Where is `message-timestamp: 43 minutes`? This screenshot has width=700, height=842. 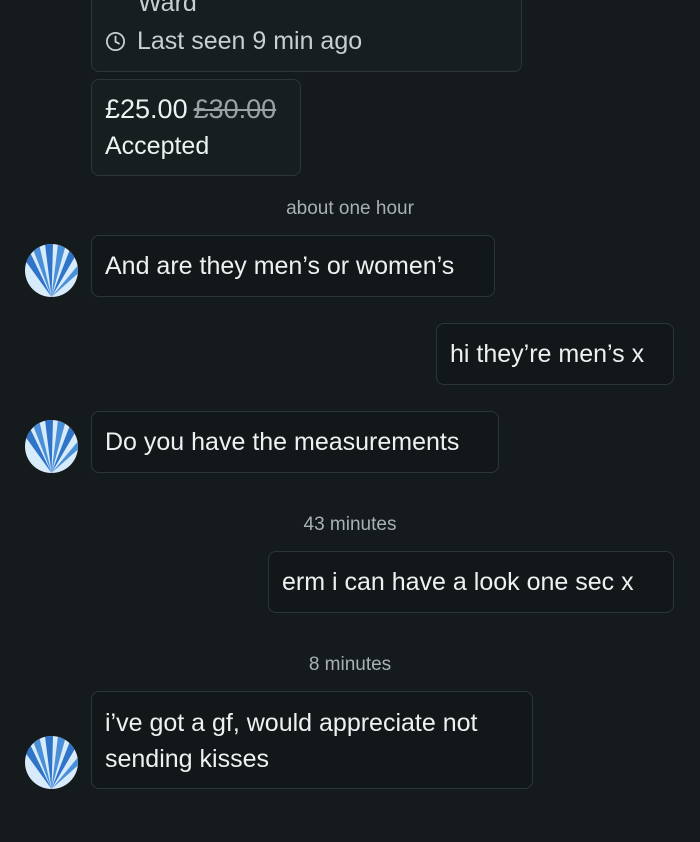
message-timestamp: 43 minutes is located at coordinates (350, 524).